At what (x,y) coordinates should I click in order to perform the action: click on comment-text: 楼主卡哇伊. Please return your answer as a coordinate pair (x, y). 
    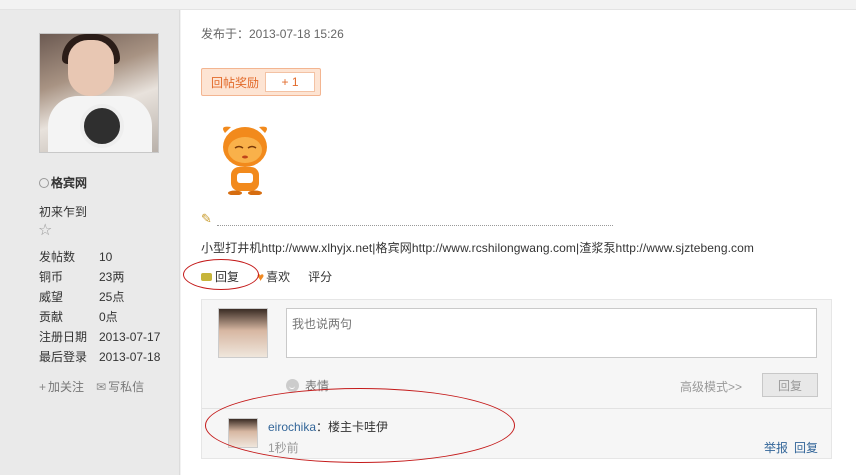
    Looking at the image, I should click on (358, 427).